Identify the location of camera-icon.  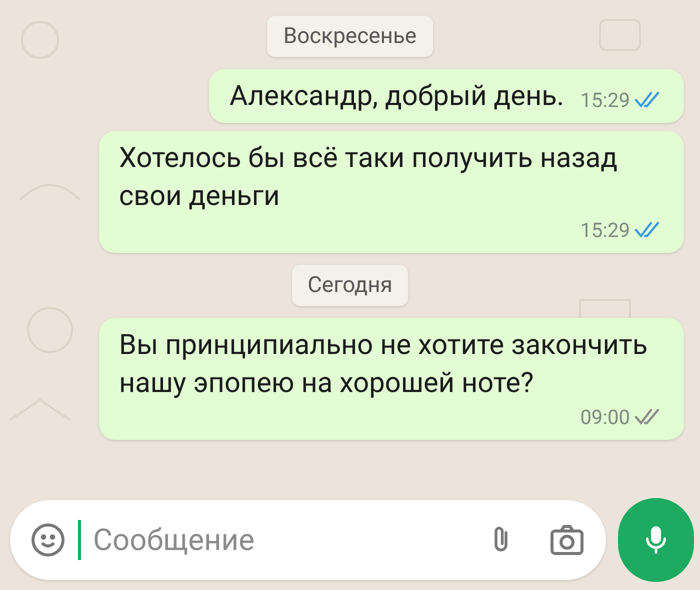
(567, 540).